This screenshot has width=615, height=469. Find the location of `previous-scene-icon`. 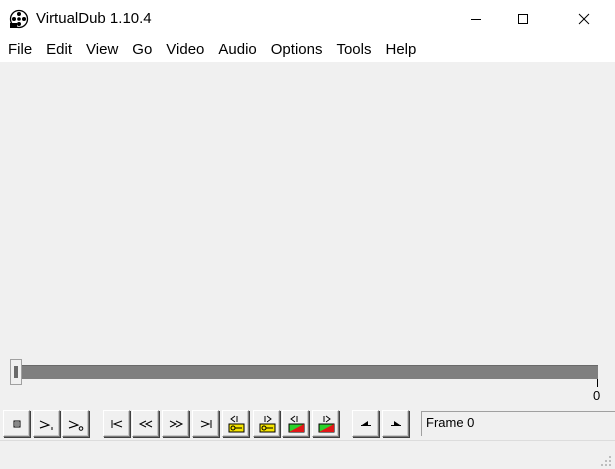

previous-scene-icon is located at coordinates (296, 423).